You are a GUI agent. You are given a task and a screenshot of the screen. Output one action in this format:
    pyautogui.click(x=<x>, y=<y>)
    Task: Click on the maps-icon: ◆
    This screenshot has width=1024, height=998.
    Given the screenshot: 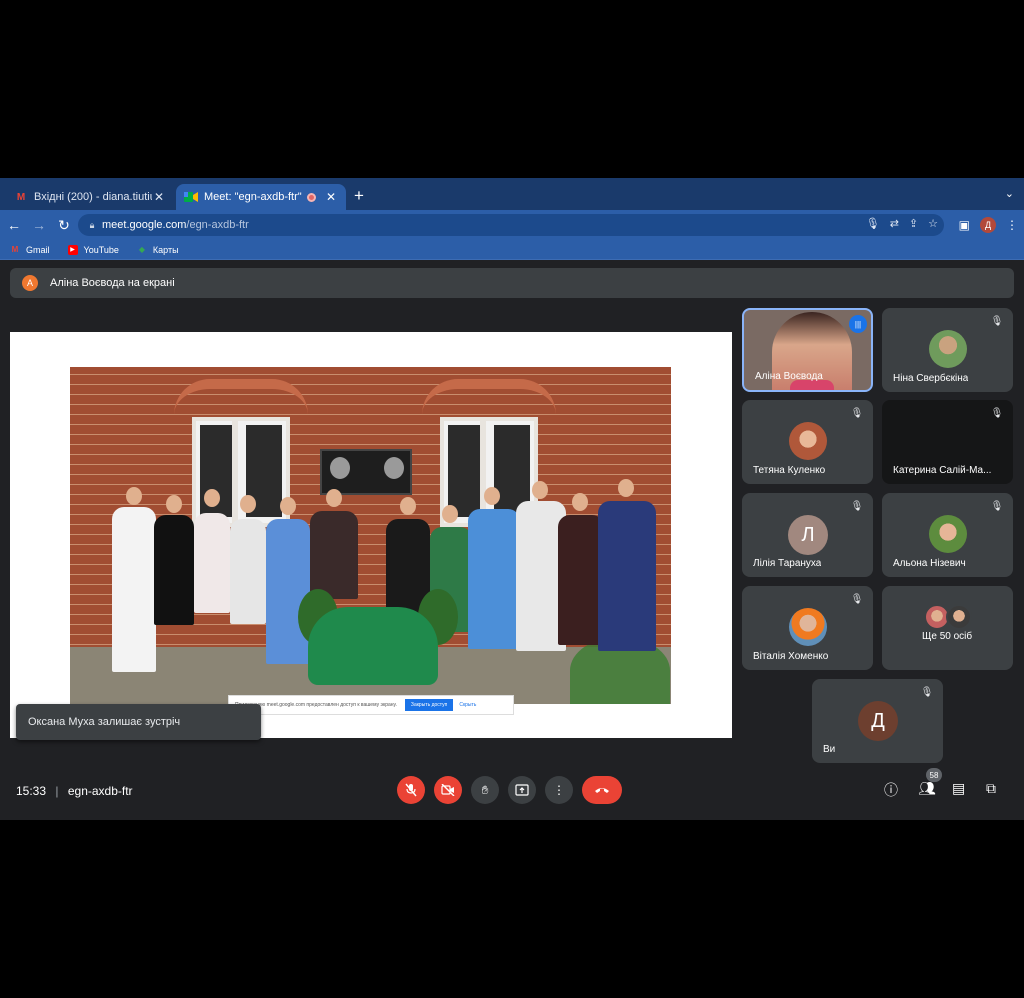 What is the action you would take?
    pyautogui.click(x=141, y=249)
    